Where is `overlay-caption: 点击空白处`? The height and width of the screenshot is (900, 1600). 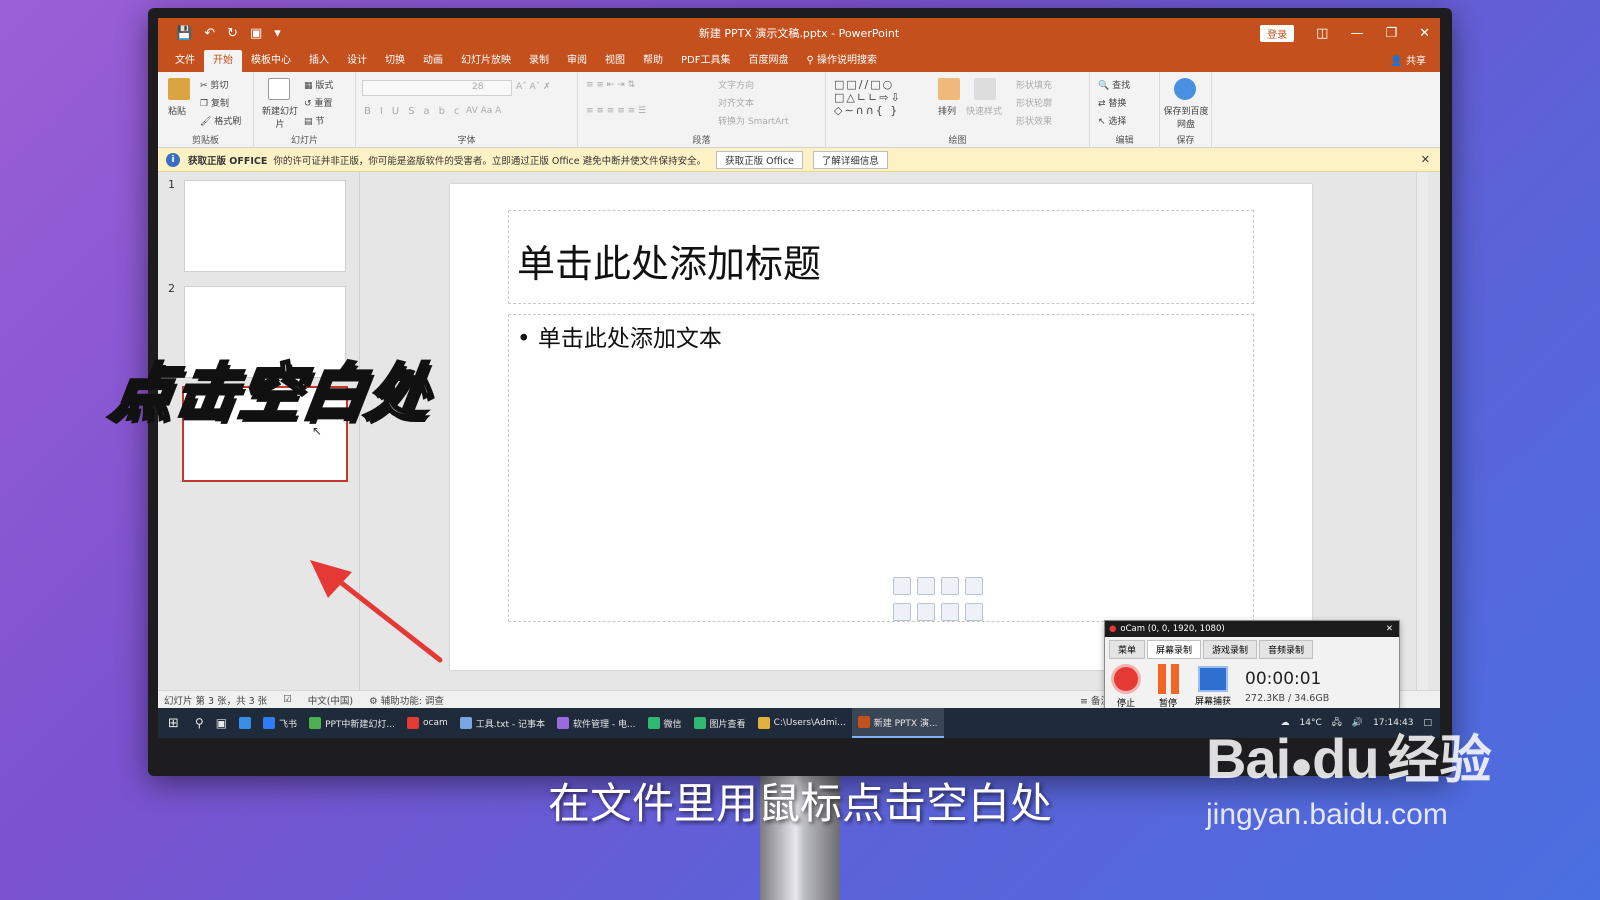
overlay-caption: 点击空白处 is located at coordinates (271, 393).